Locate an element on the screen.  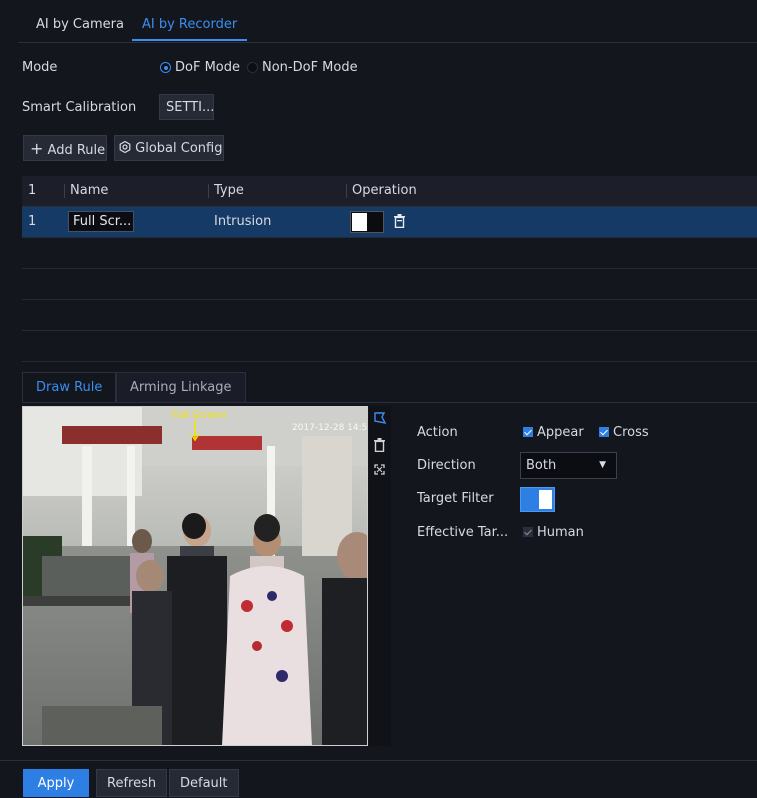
cross-label: Cross is located at coordinates (631, 432).